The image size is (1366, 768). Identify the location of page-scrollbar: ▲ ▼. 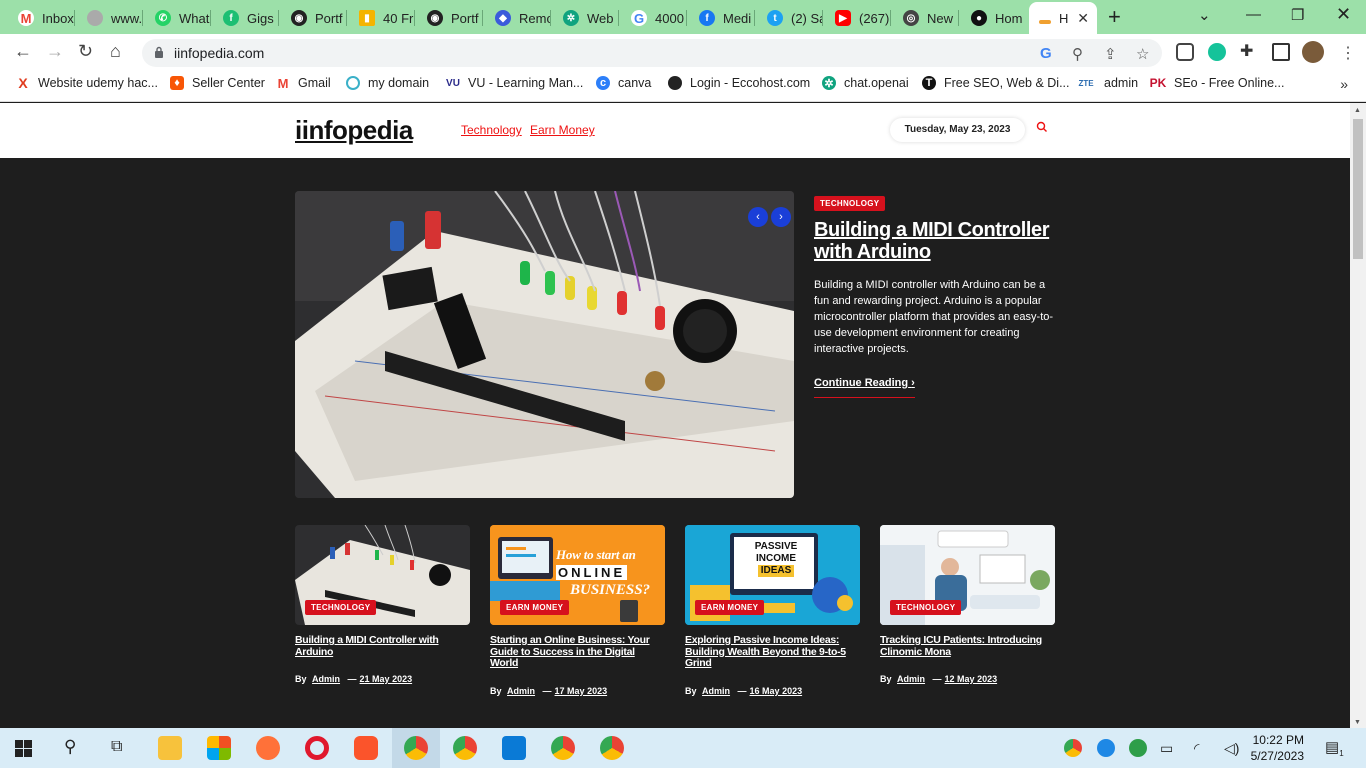
(1358, 415).